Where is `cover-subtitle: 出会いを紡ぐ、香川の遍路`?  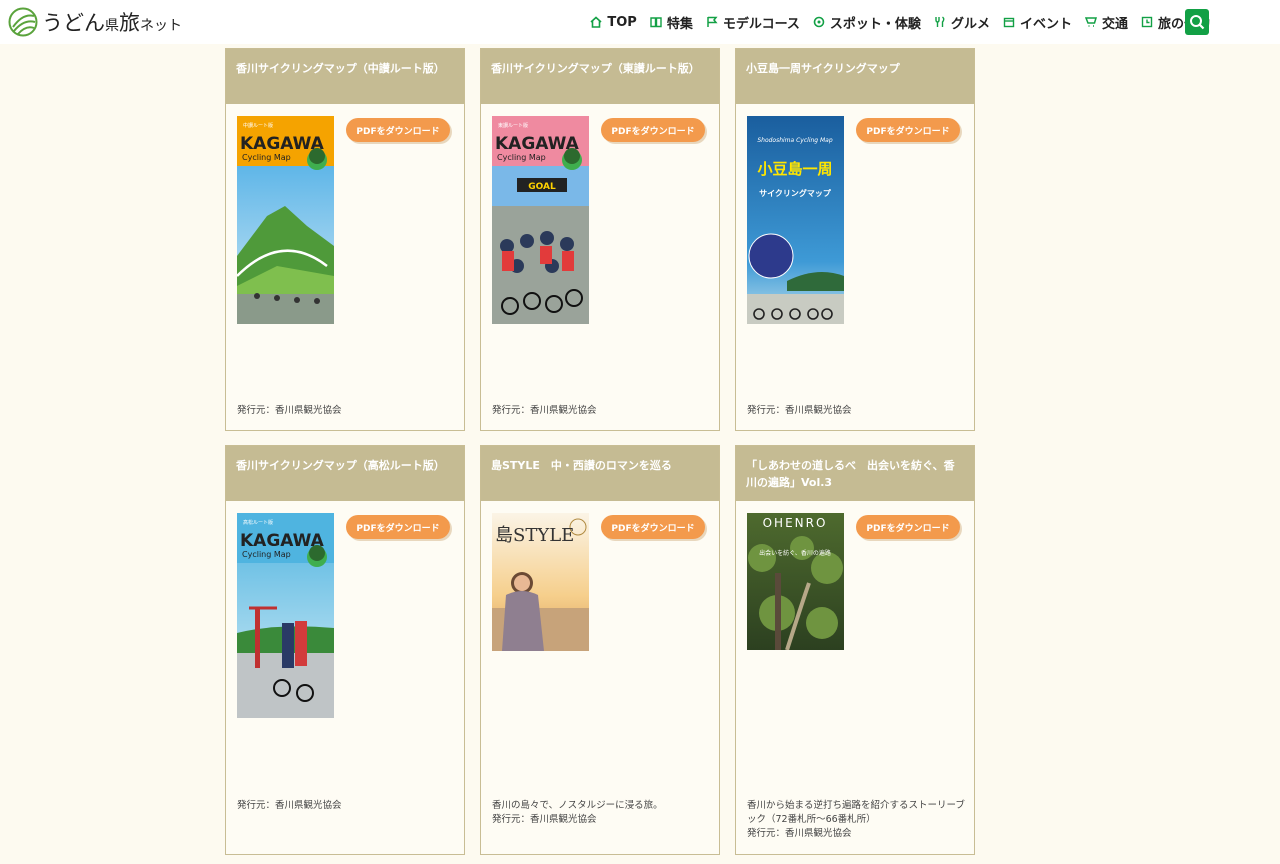 cover-subtitle: 出会いを紡ぐ、香川の遍路 is located at coordinates (795, 553).